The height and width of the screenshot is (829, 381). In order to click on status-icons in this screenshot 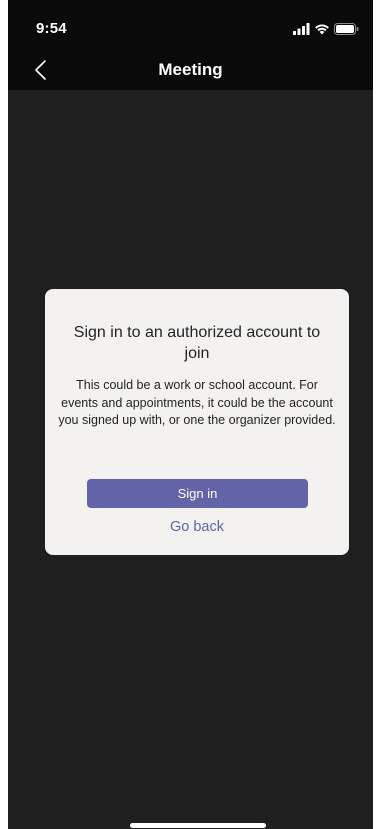, I will do `click(326, 29)`.